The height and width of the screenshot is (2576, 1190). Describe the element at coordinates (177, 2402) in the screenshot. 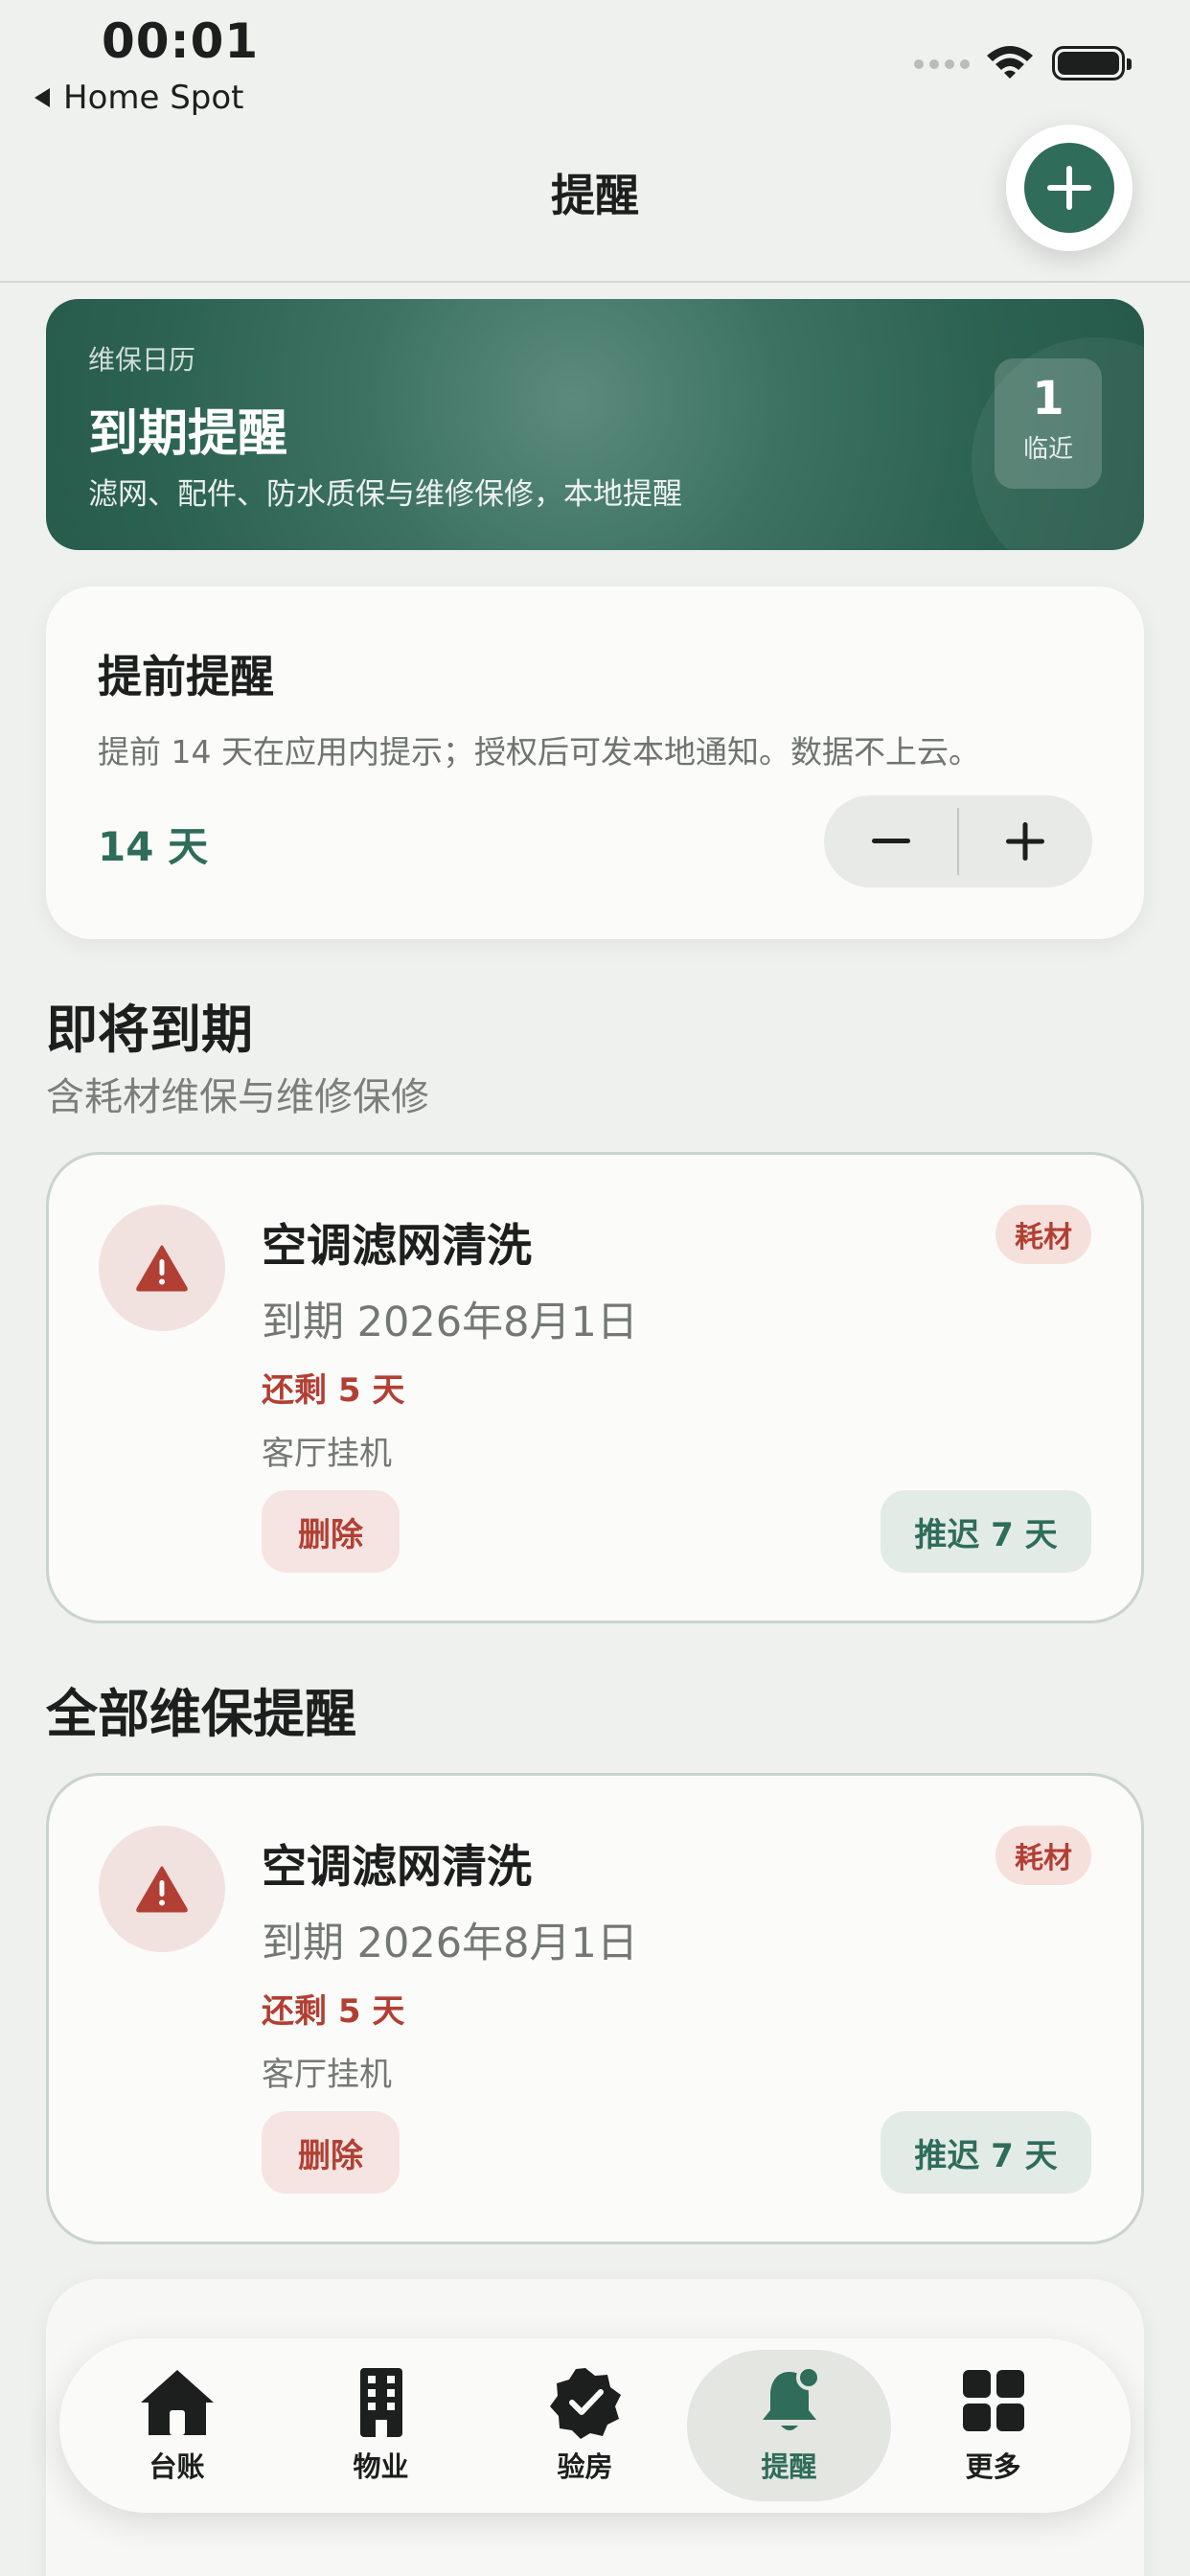

I see `house-icon` at that location.